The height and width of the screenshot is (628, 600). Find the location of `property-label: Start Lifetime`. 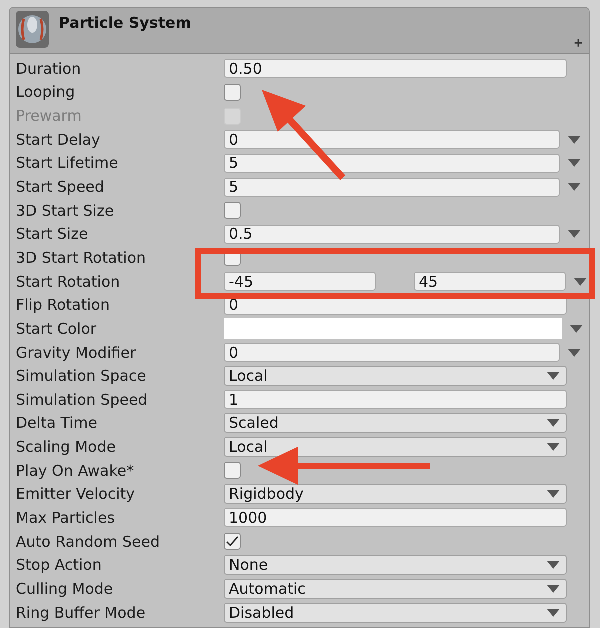

property-label: Start Lifetime is located at coordinates (68, 163).